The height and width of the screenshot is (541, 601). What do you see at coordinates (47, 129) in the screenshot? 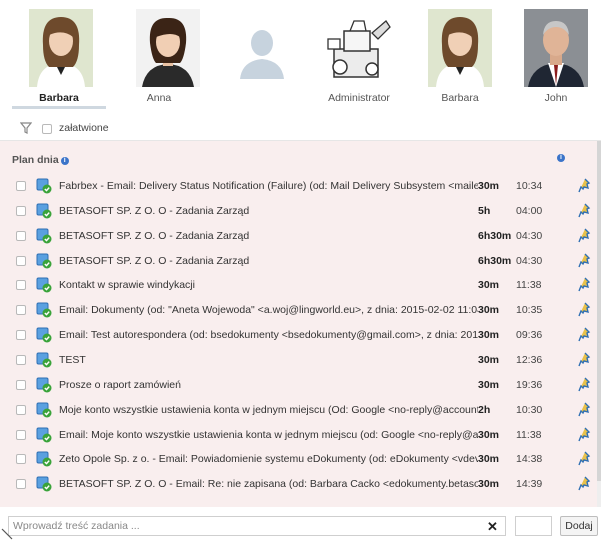
I see `done-filter-checkbox` at bounding box center [47, 129].